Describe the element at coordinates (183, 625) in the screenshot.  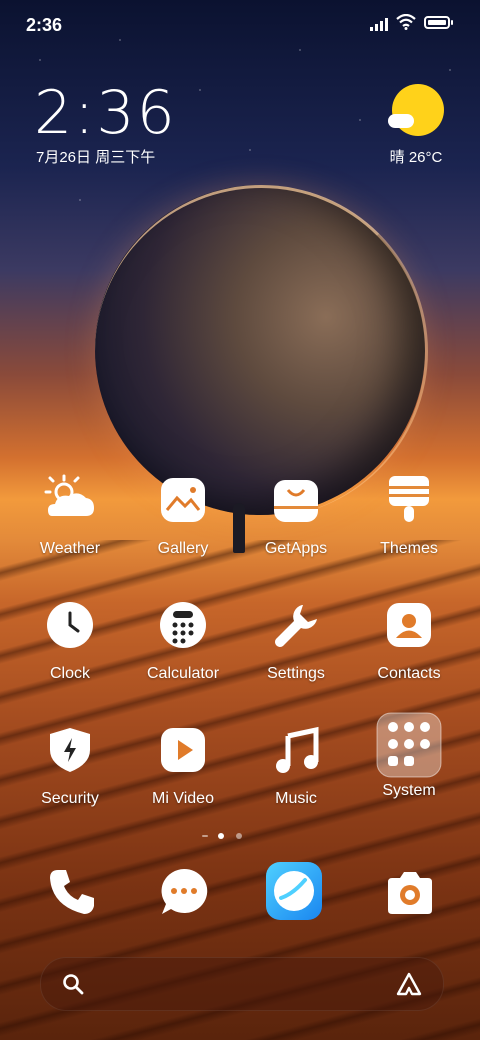
I see `calculator-icon` at that location.